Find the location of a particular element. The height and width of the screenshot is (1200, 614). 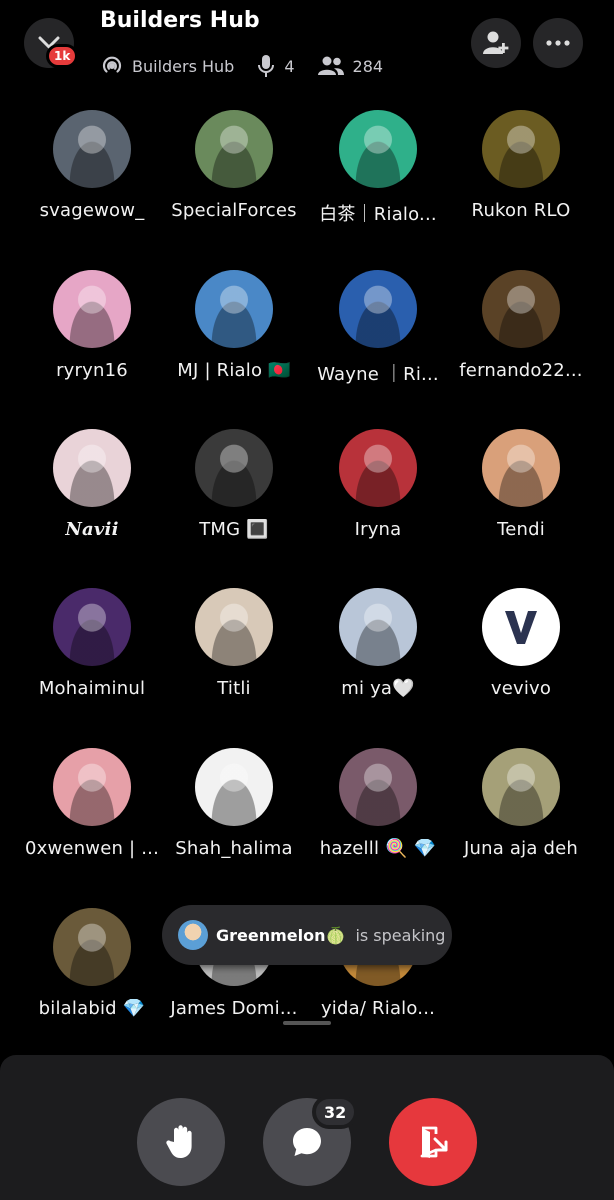

scroll-indicator is located at coordinates (307, 1023).